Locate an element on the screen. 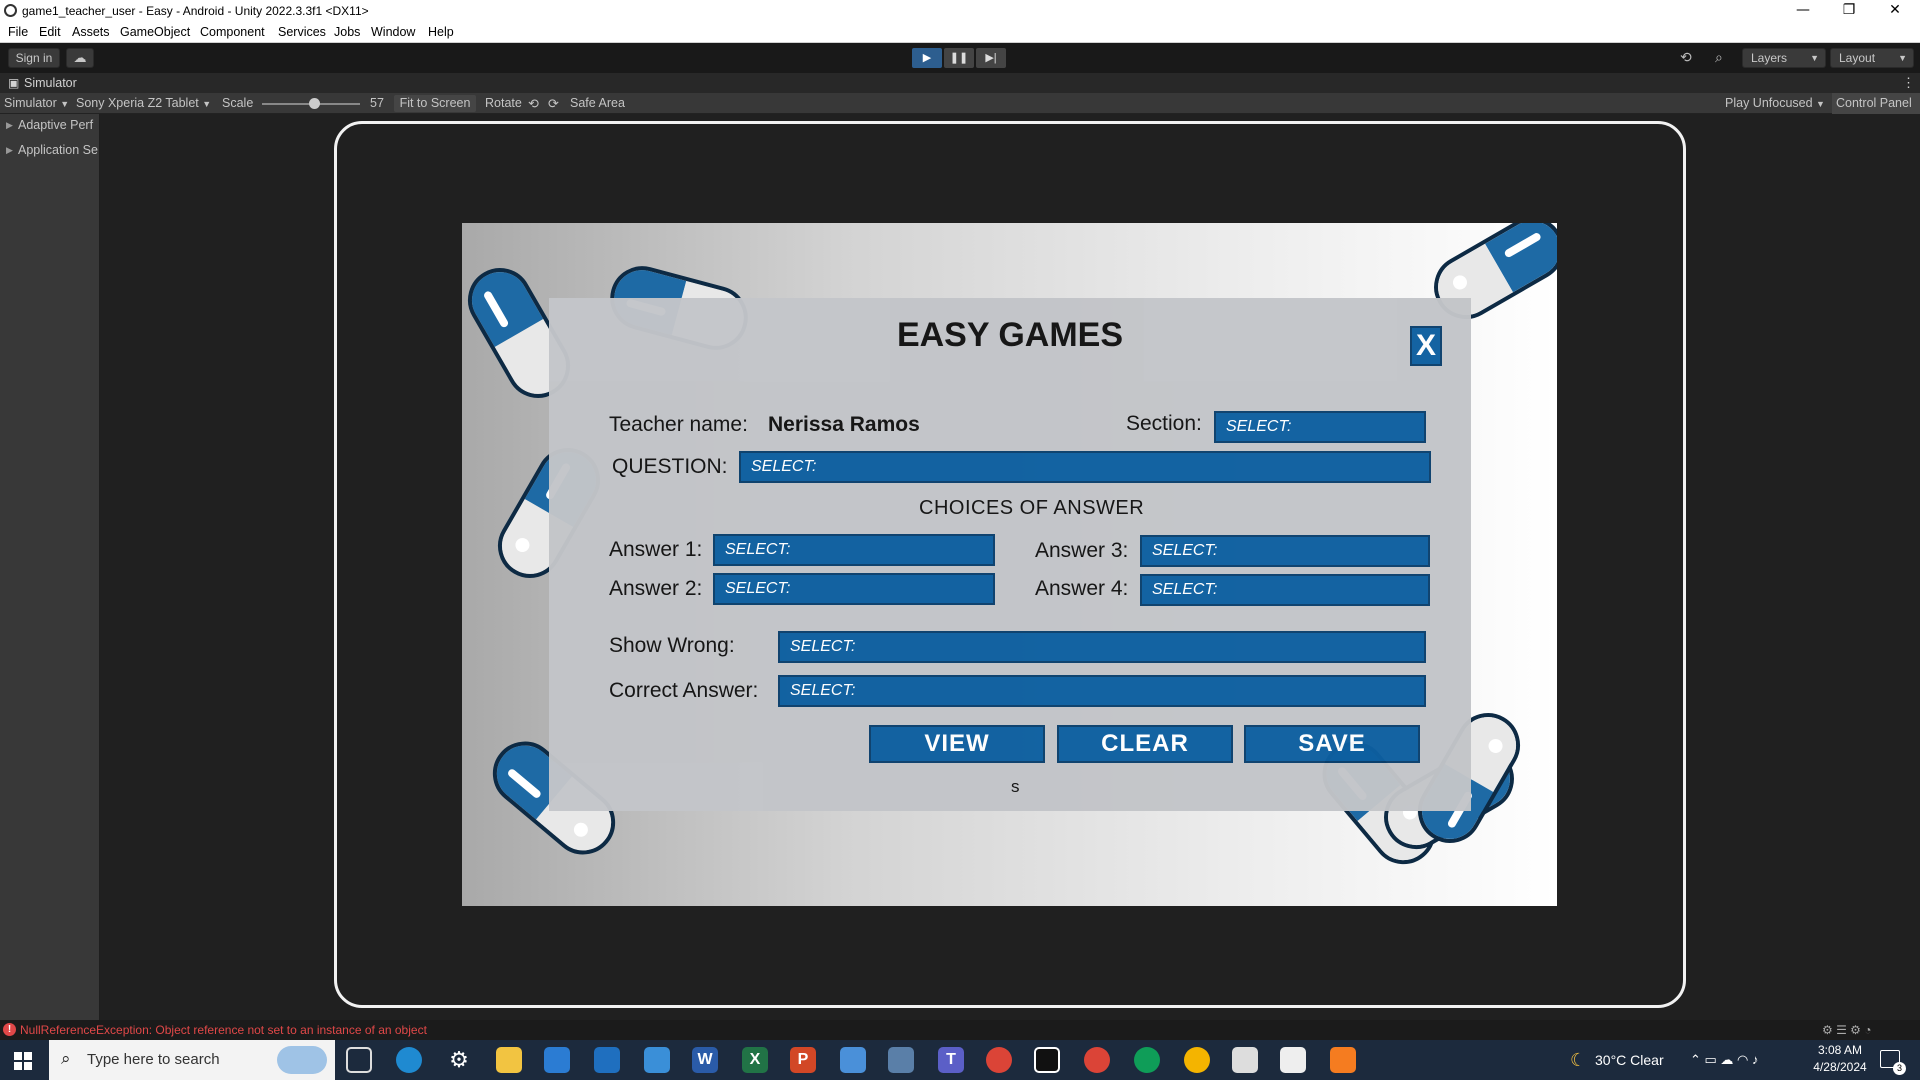  safe-area-toggle: Safe Area is located at coordinates (597, 103).